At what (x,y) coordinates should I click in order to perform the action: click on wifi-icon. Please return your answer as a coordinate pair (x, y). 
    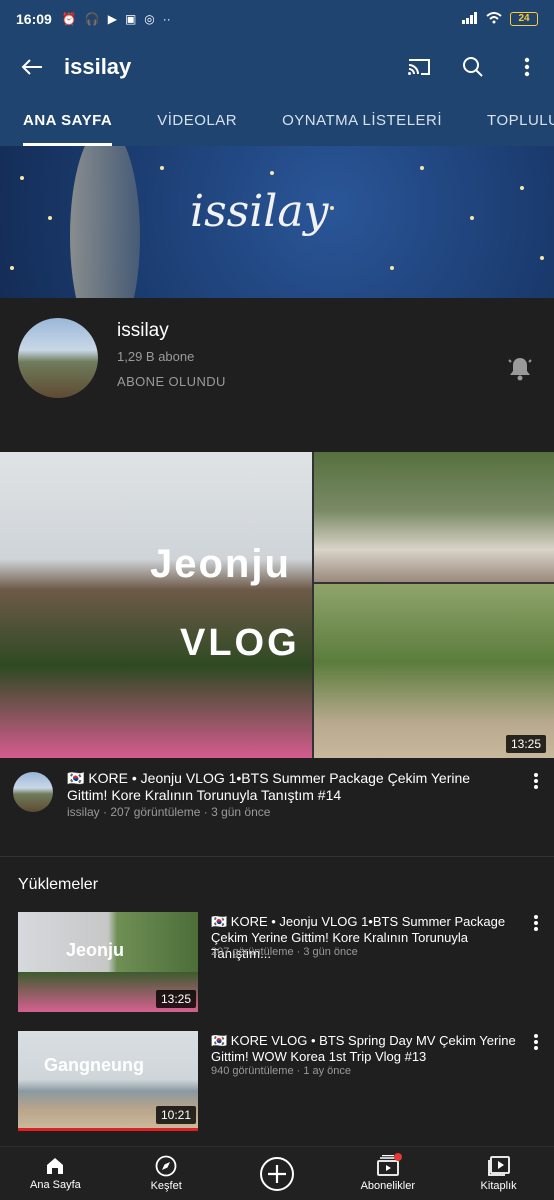
    Looking at the image, I should click on (494, 19).